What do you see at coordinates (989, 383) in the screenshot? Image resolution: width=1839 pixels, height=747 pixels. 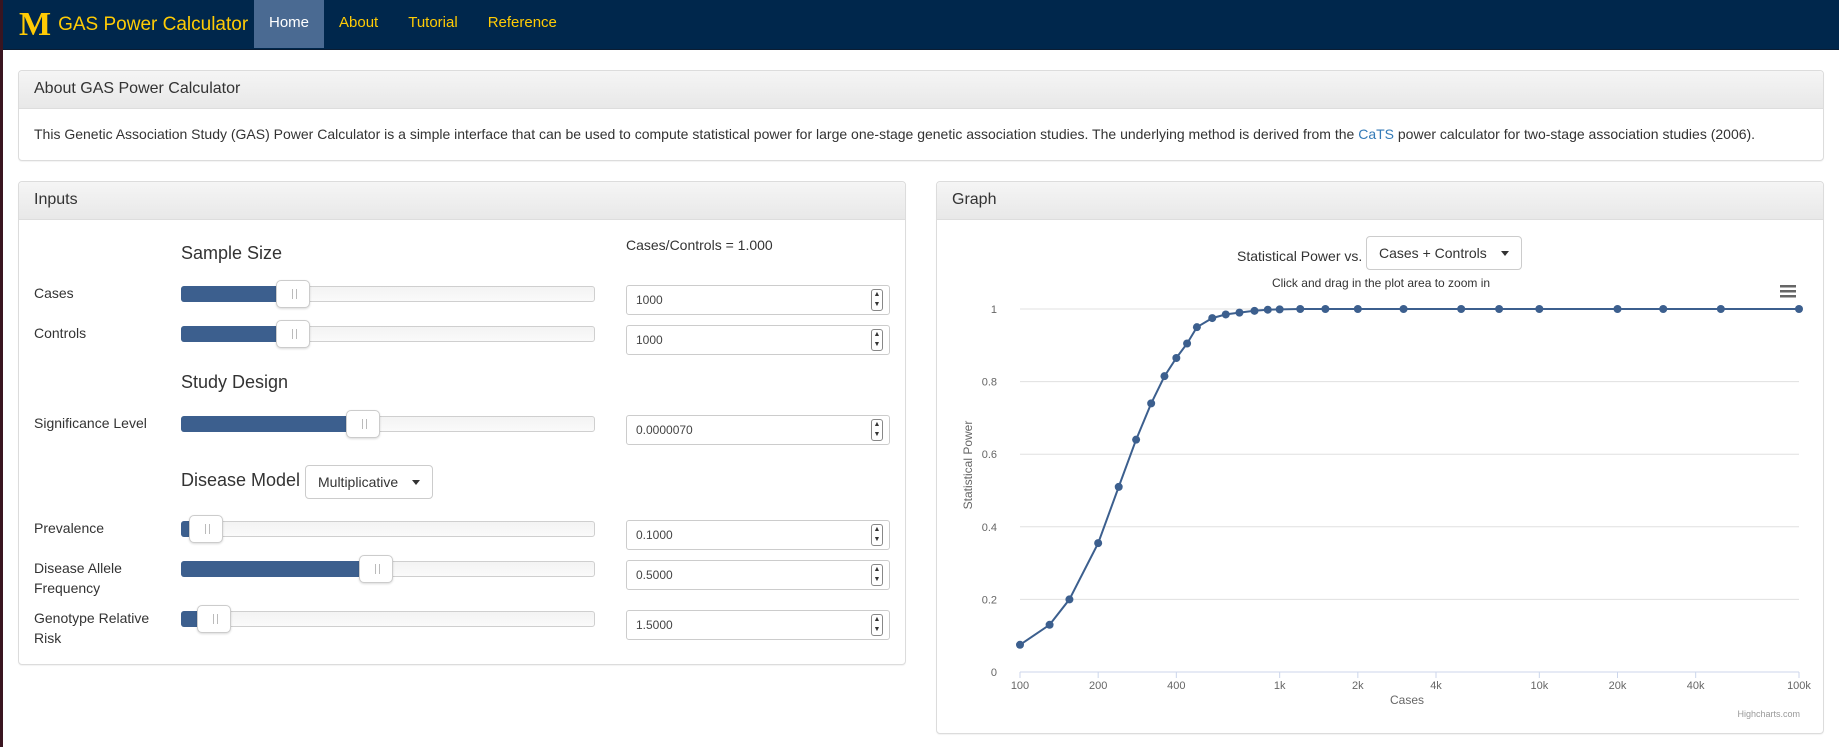 I see `y-tick-label: 0.8` at bounding box center [989, 383].